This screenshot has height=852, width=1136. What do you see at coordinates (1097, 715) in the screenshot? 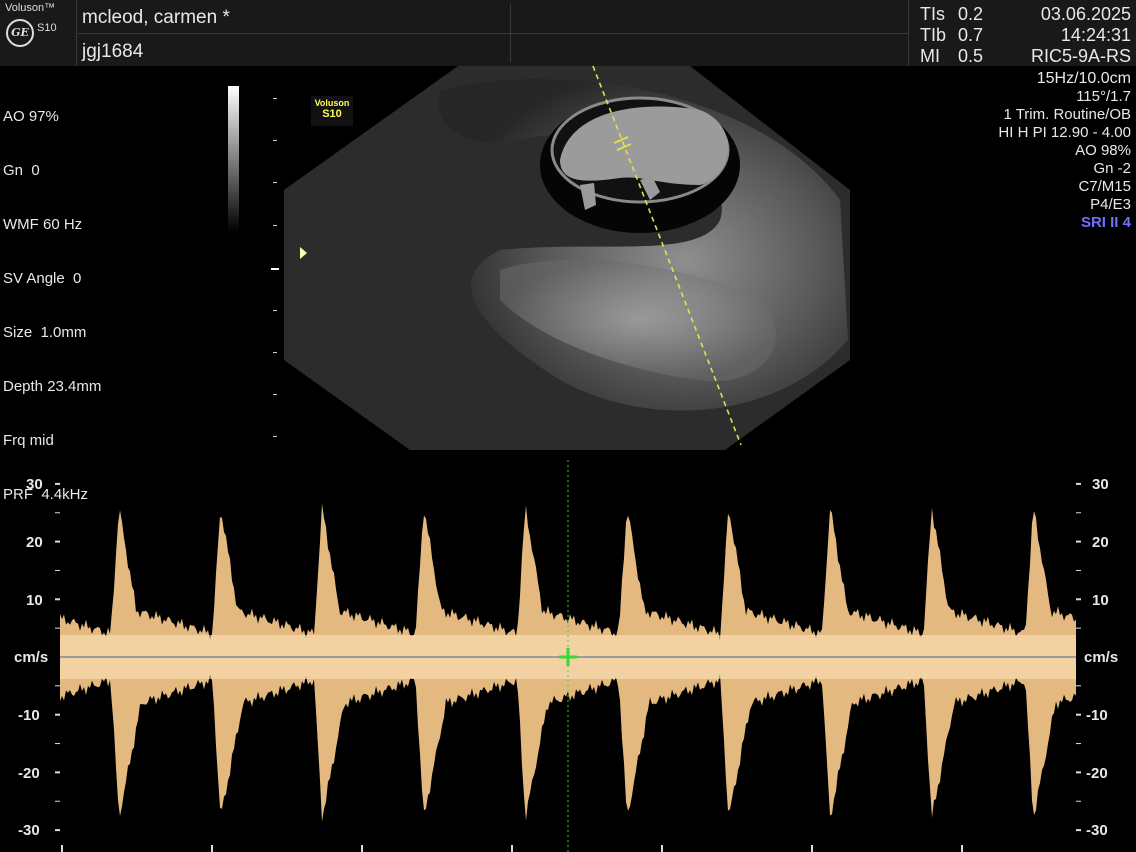
I see `y-tick-right: -10` at bounding box center [1097, 715].